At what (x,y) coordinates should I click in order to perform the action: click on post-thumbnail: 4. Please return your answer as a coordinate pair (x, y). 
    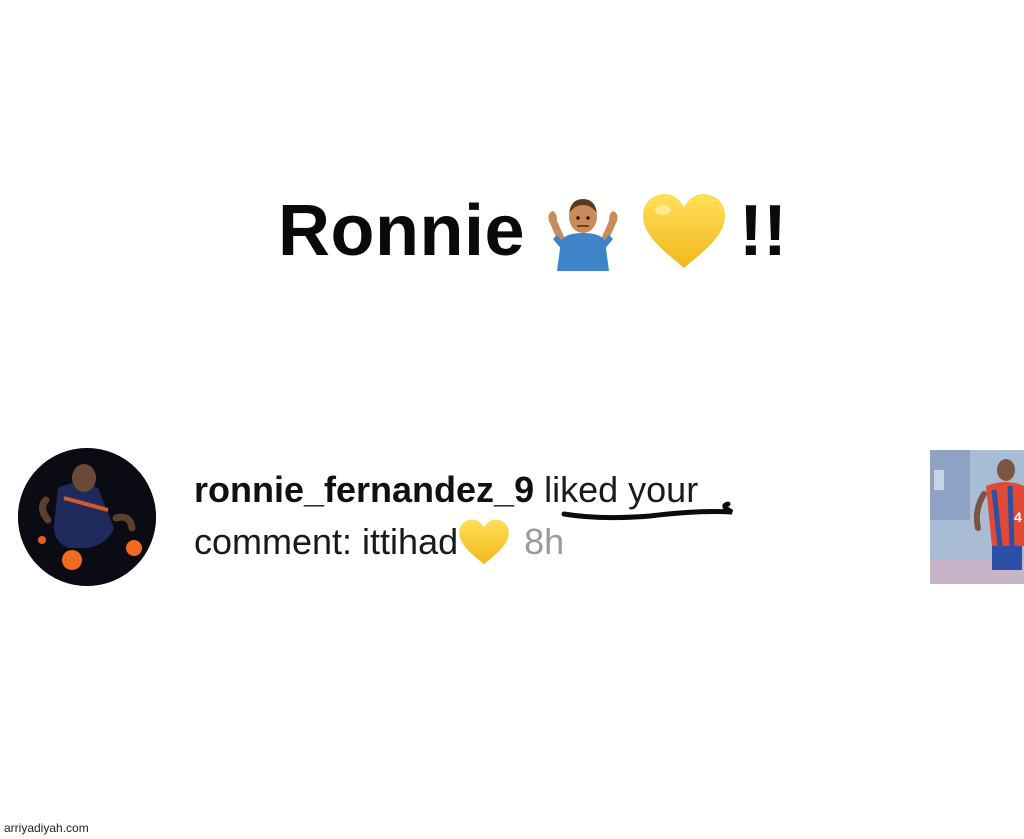
    Looking at the image, I should click on (977, 517).